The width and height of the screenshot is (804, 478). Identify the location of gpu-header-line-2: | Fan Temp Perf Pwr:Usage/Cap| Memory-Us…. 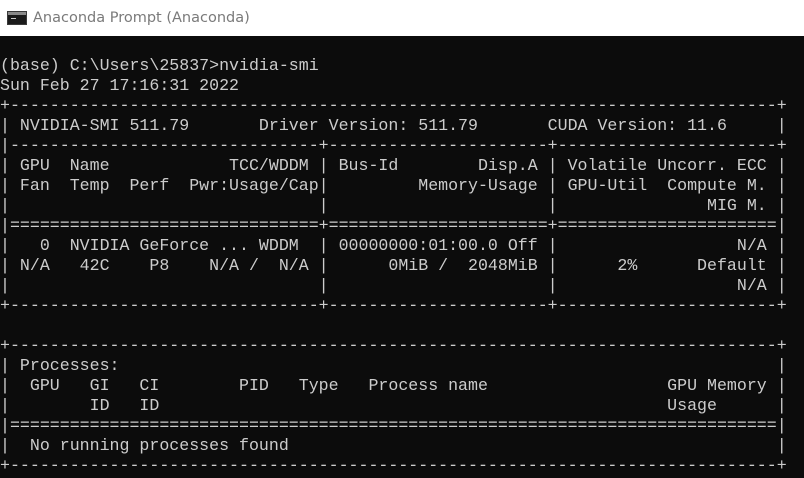
(393, 185).